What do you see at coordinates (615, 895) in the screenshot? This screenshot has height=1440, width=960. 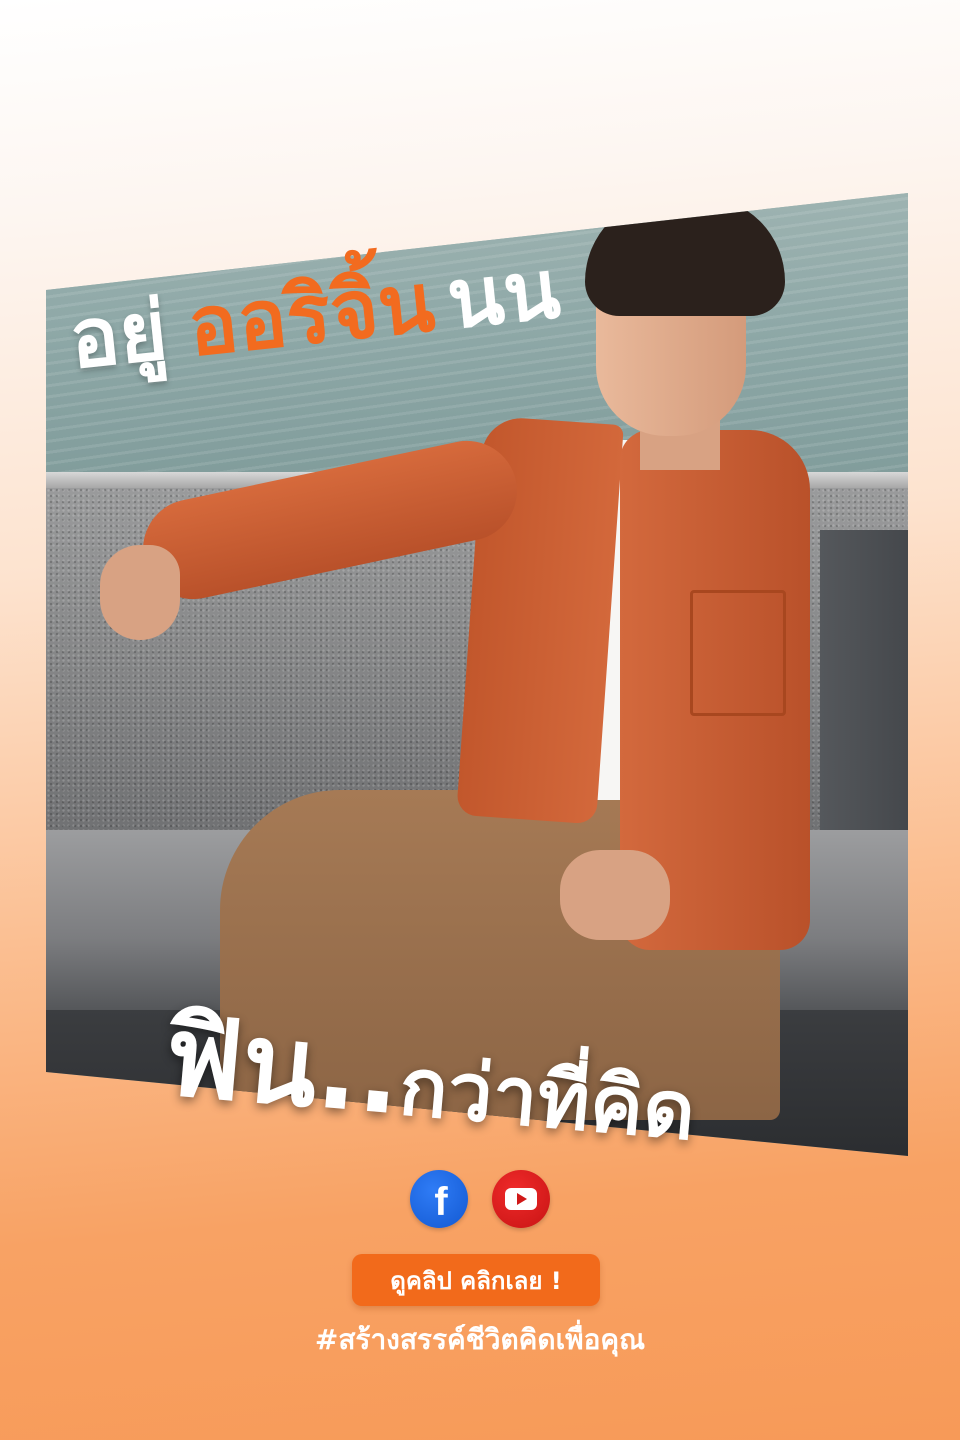 I see `person-hand-right` at bounding box center [615, 895].